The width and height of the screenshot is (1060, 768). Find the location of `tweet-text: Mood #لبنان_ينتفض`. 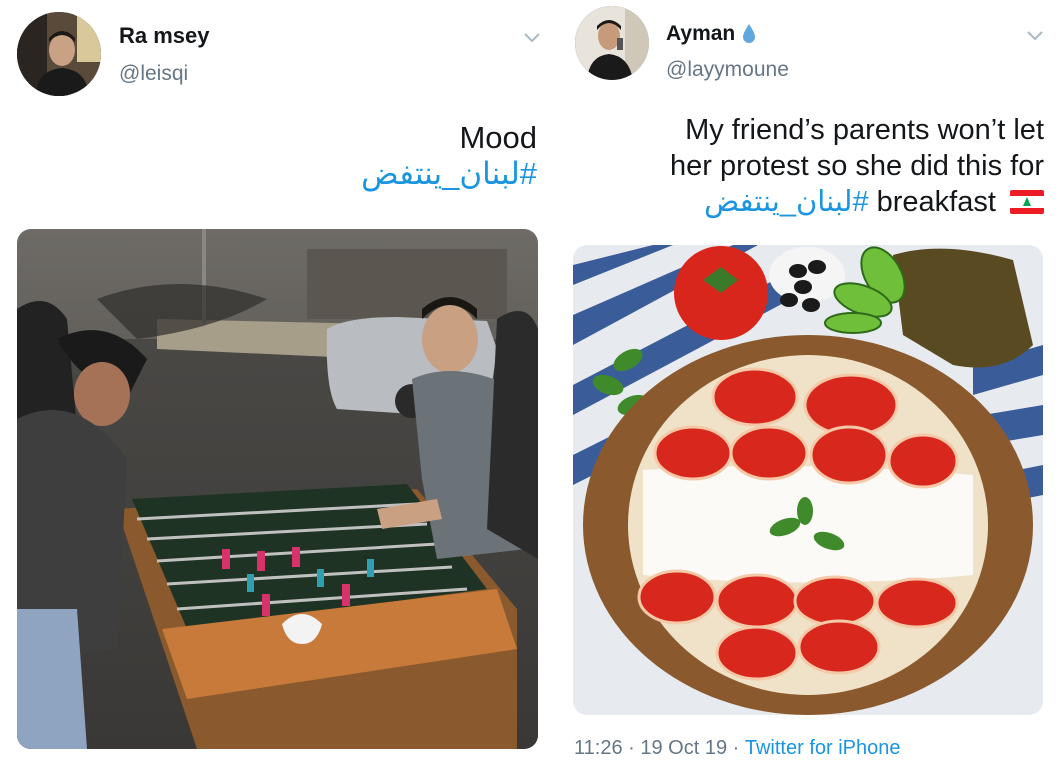

tweet-text: Mood #لبنان_ينتفض is located at coordinates (449, 156).